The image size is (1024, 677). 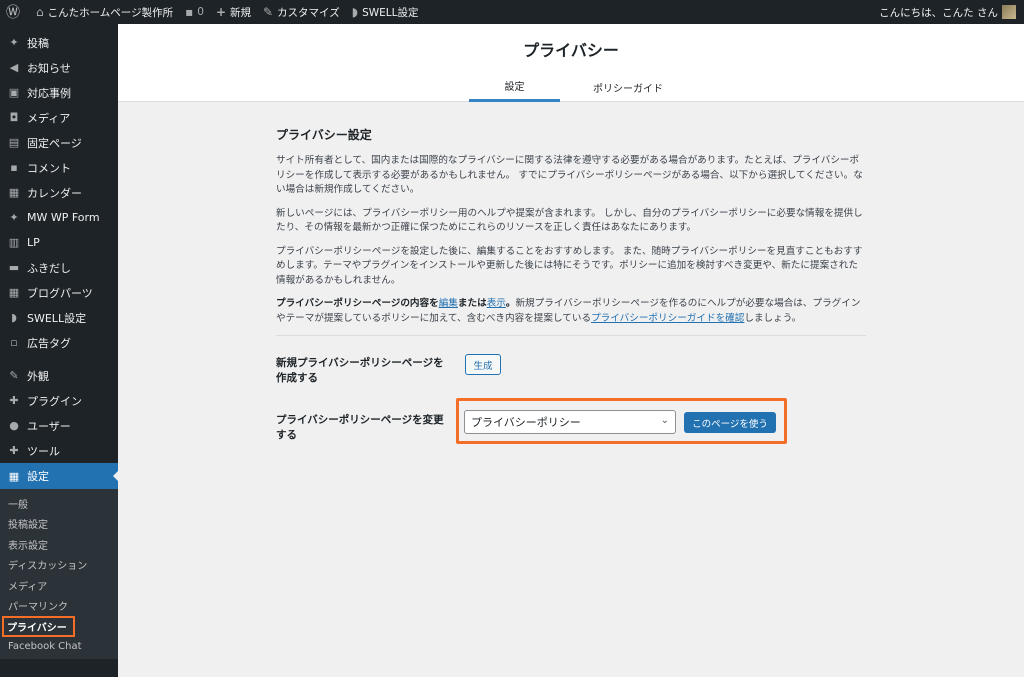 I want to click on wrench-icon: ✚, so click(x=14, y=450).